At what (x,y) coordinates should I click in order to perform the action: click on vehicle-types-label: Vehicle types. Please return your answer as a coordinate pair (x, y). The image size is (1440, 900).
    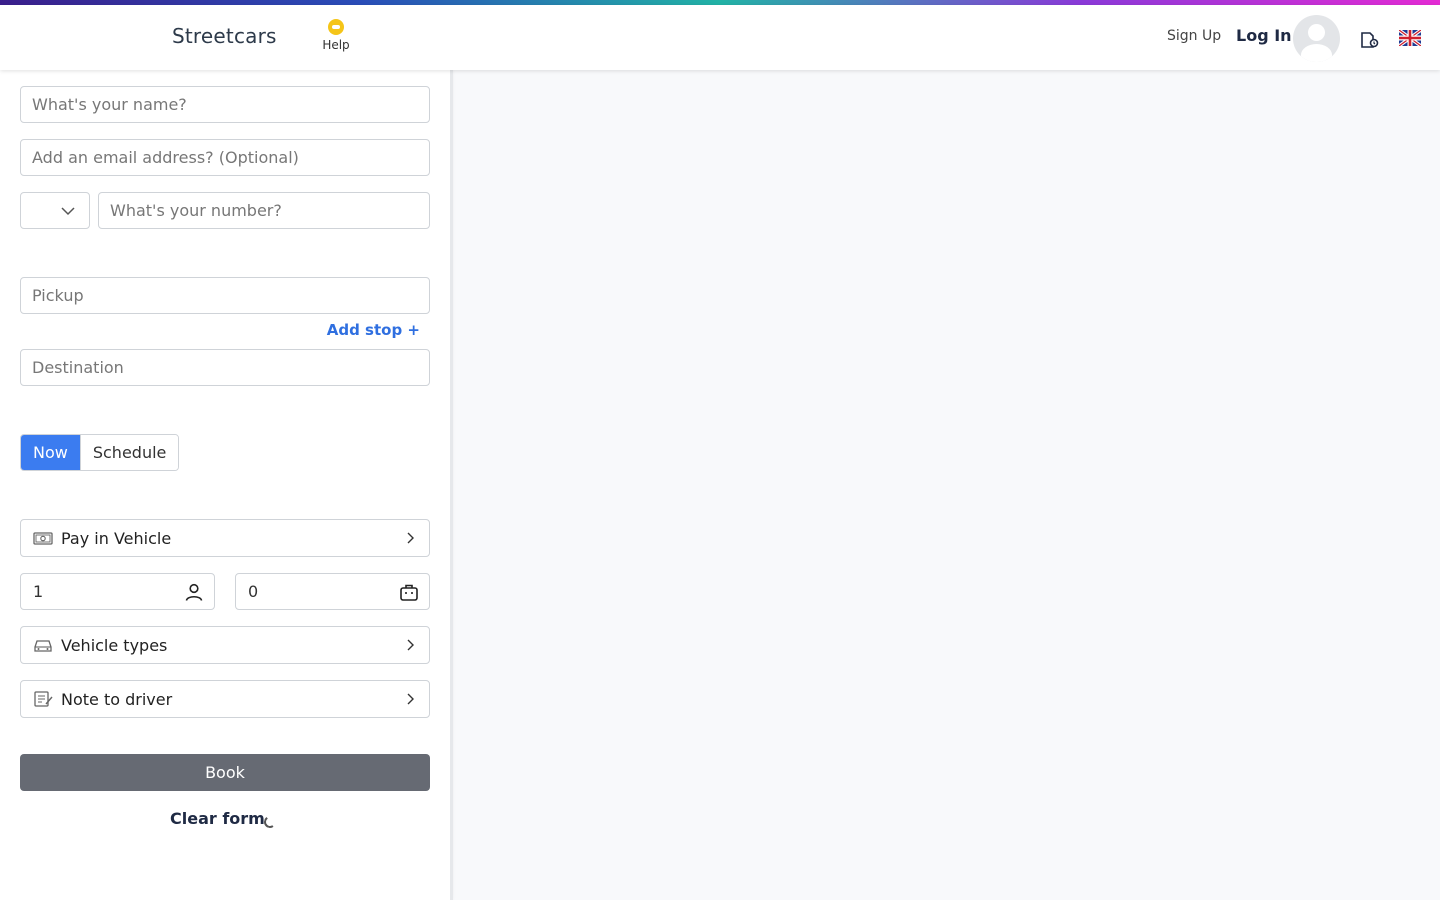
    Looking at the image, I should click on (114, 645).